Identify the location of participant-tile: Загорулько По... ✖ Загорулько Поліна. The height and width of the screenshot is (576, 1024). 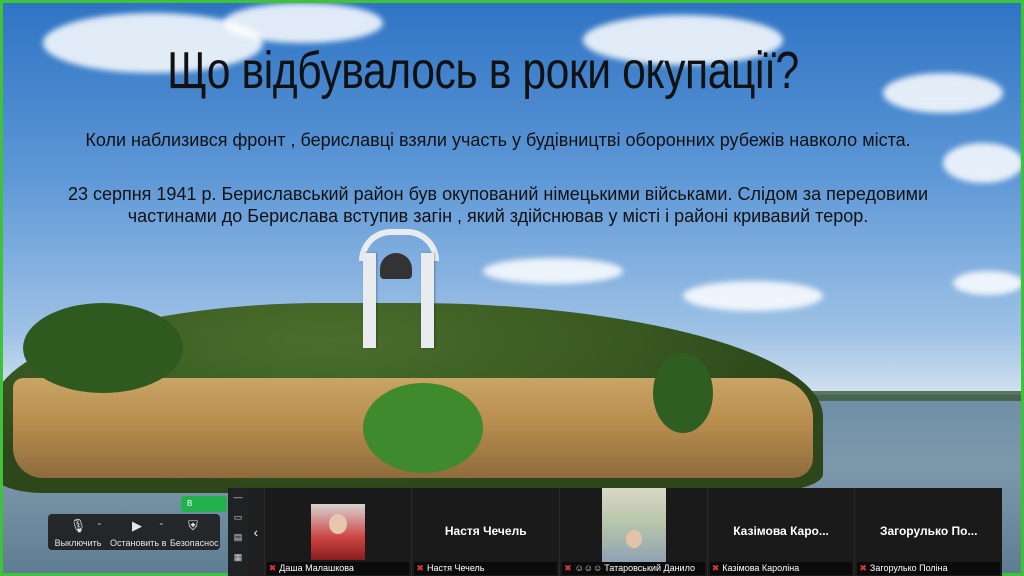
(928, 532).